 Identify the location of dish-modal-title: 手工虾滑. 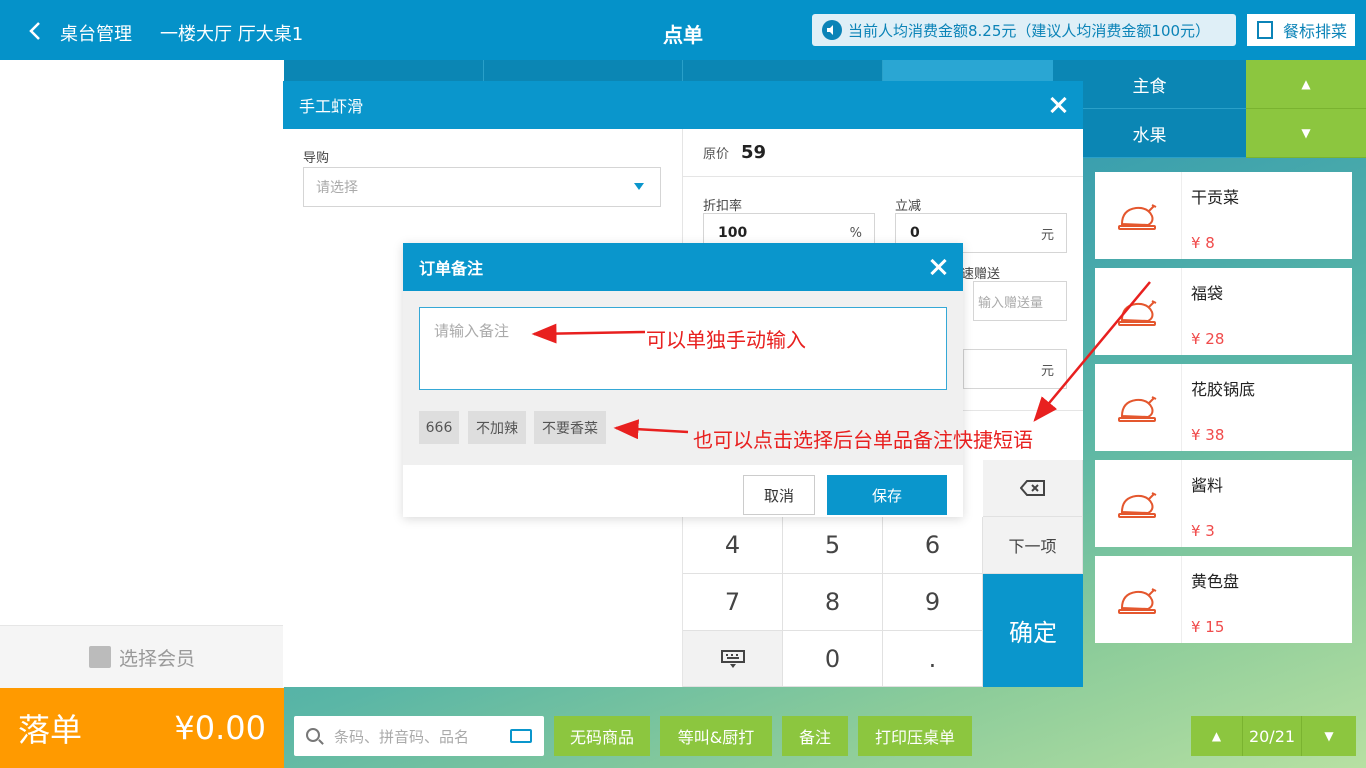
(331, 106).